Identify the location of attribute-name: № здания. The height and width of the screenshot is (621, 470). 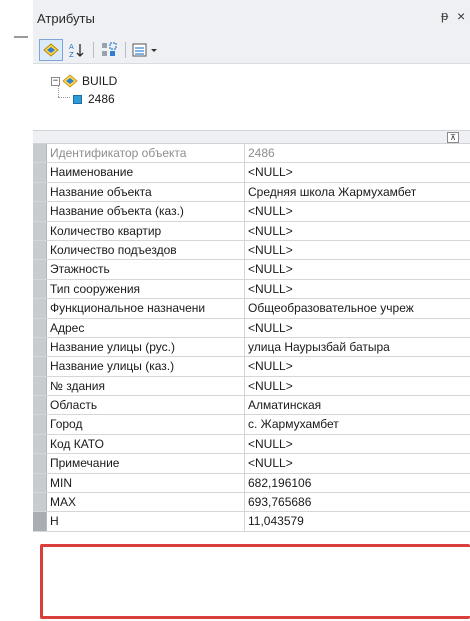
(146, 386).